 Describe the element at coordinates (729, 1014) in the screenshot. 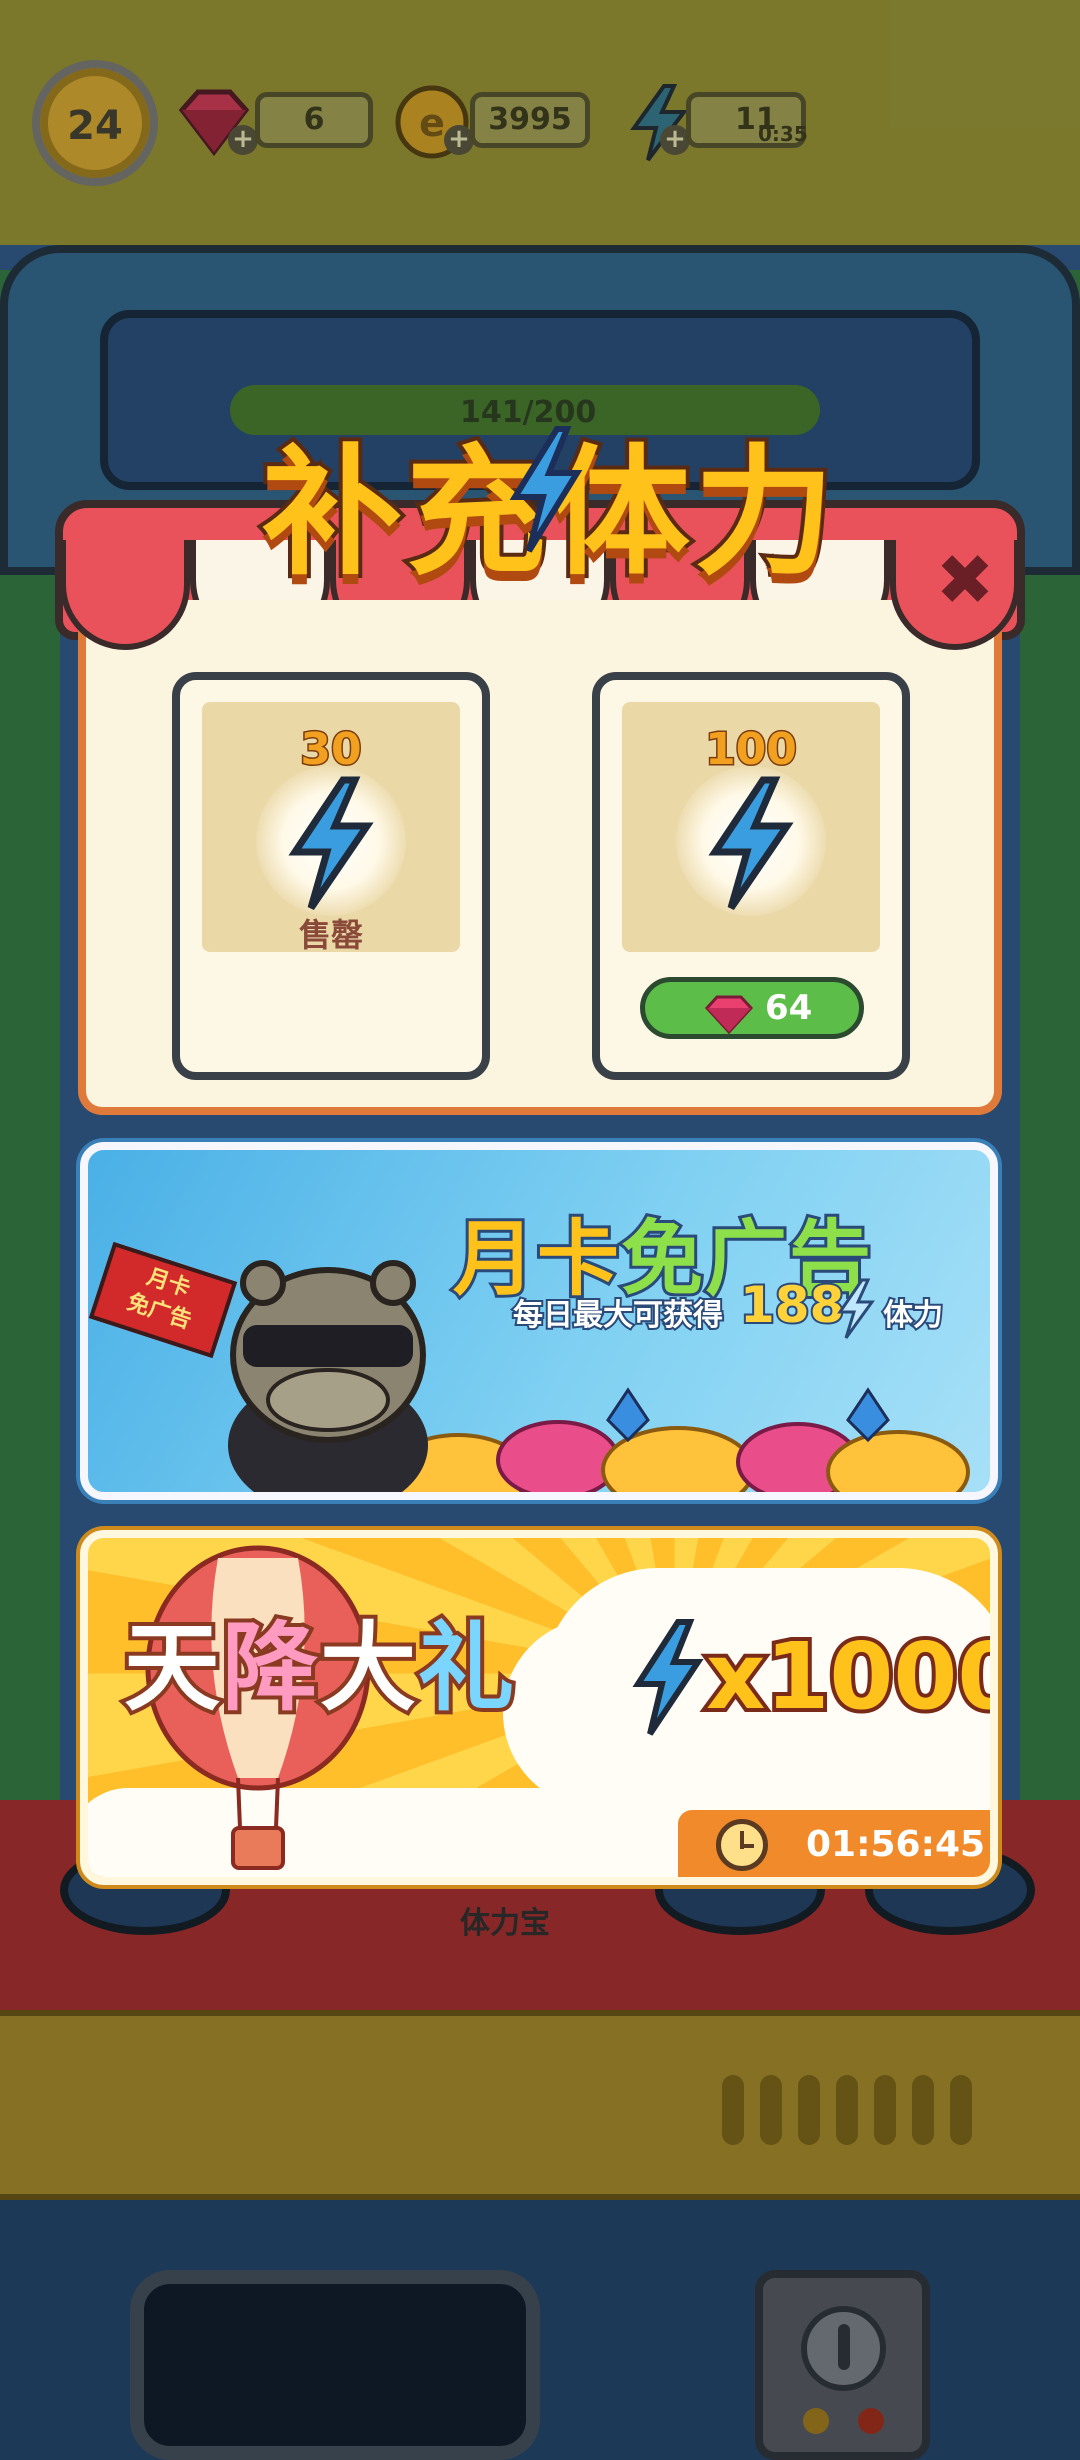

I see `gem-icon` at that location.